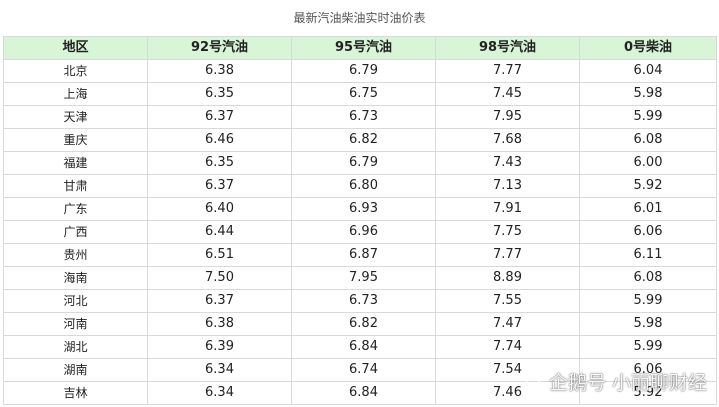 The width and height of the screenshot is (719, 407). What do you see at coordinates (75, 370) in the screenshot?
I see `region-cell: 湖南` at bounding box center [75, 370].